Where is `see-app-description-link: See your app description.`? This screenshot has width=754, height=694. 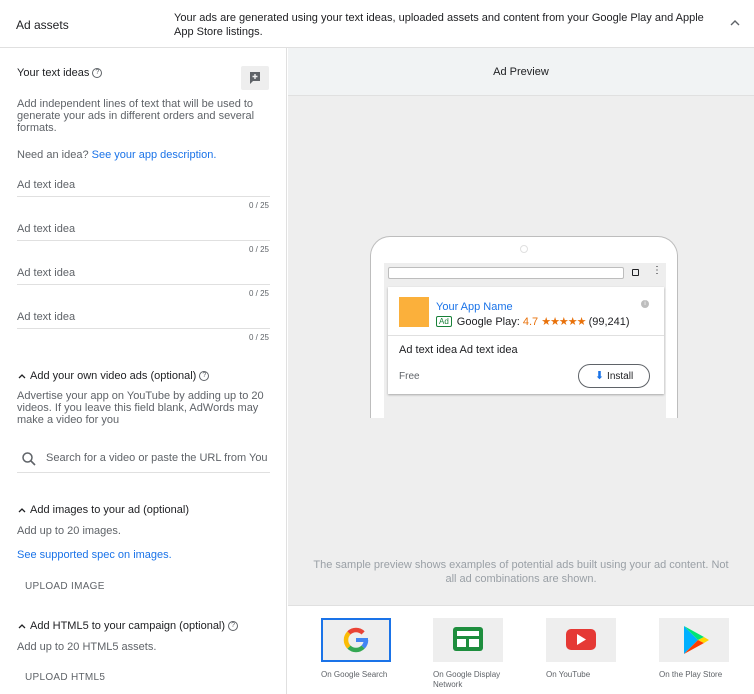
see-app-description-link: See your app description. is located at coordinates (154, 155).